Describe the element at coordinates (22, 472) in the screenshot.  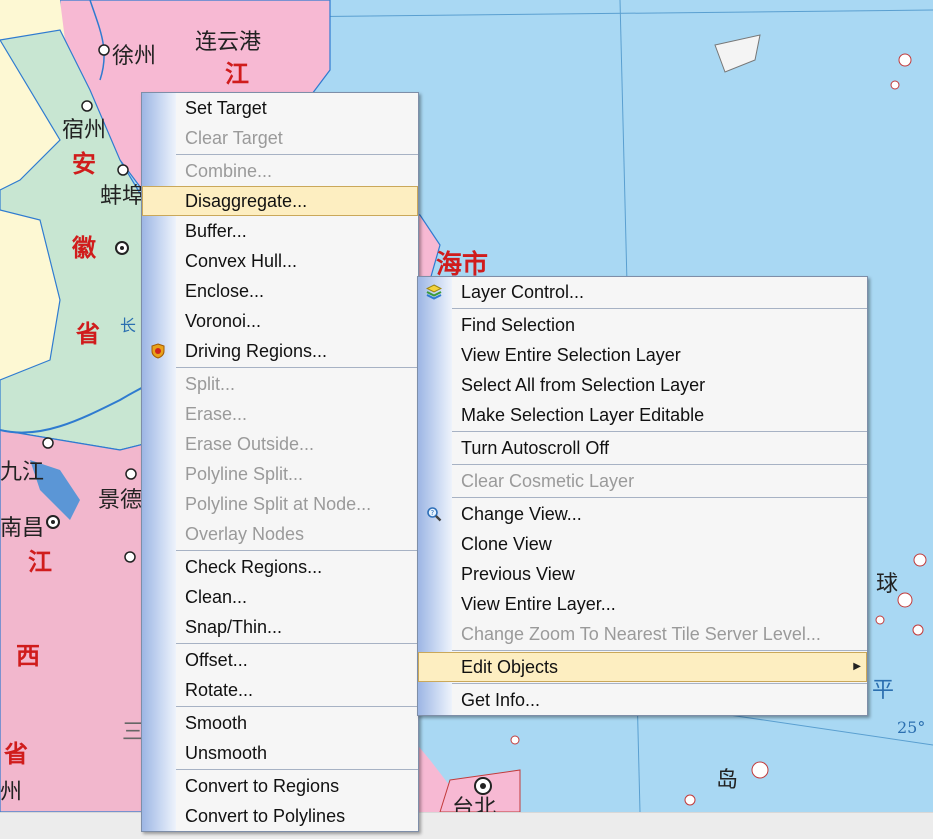
I see `map-label-jiujiang: 九江` at that location.